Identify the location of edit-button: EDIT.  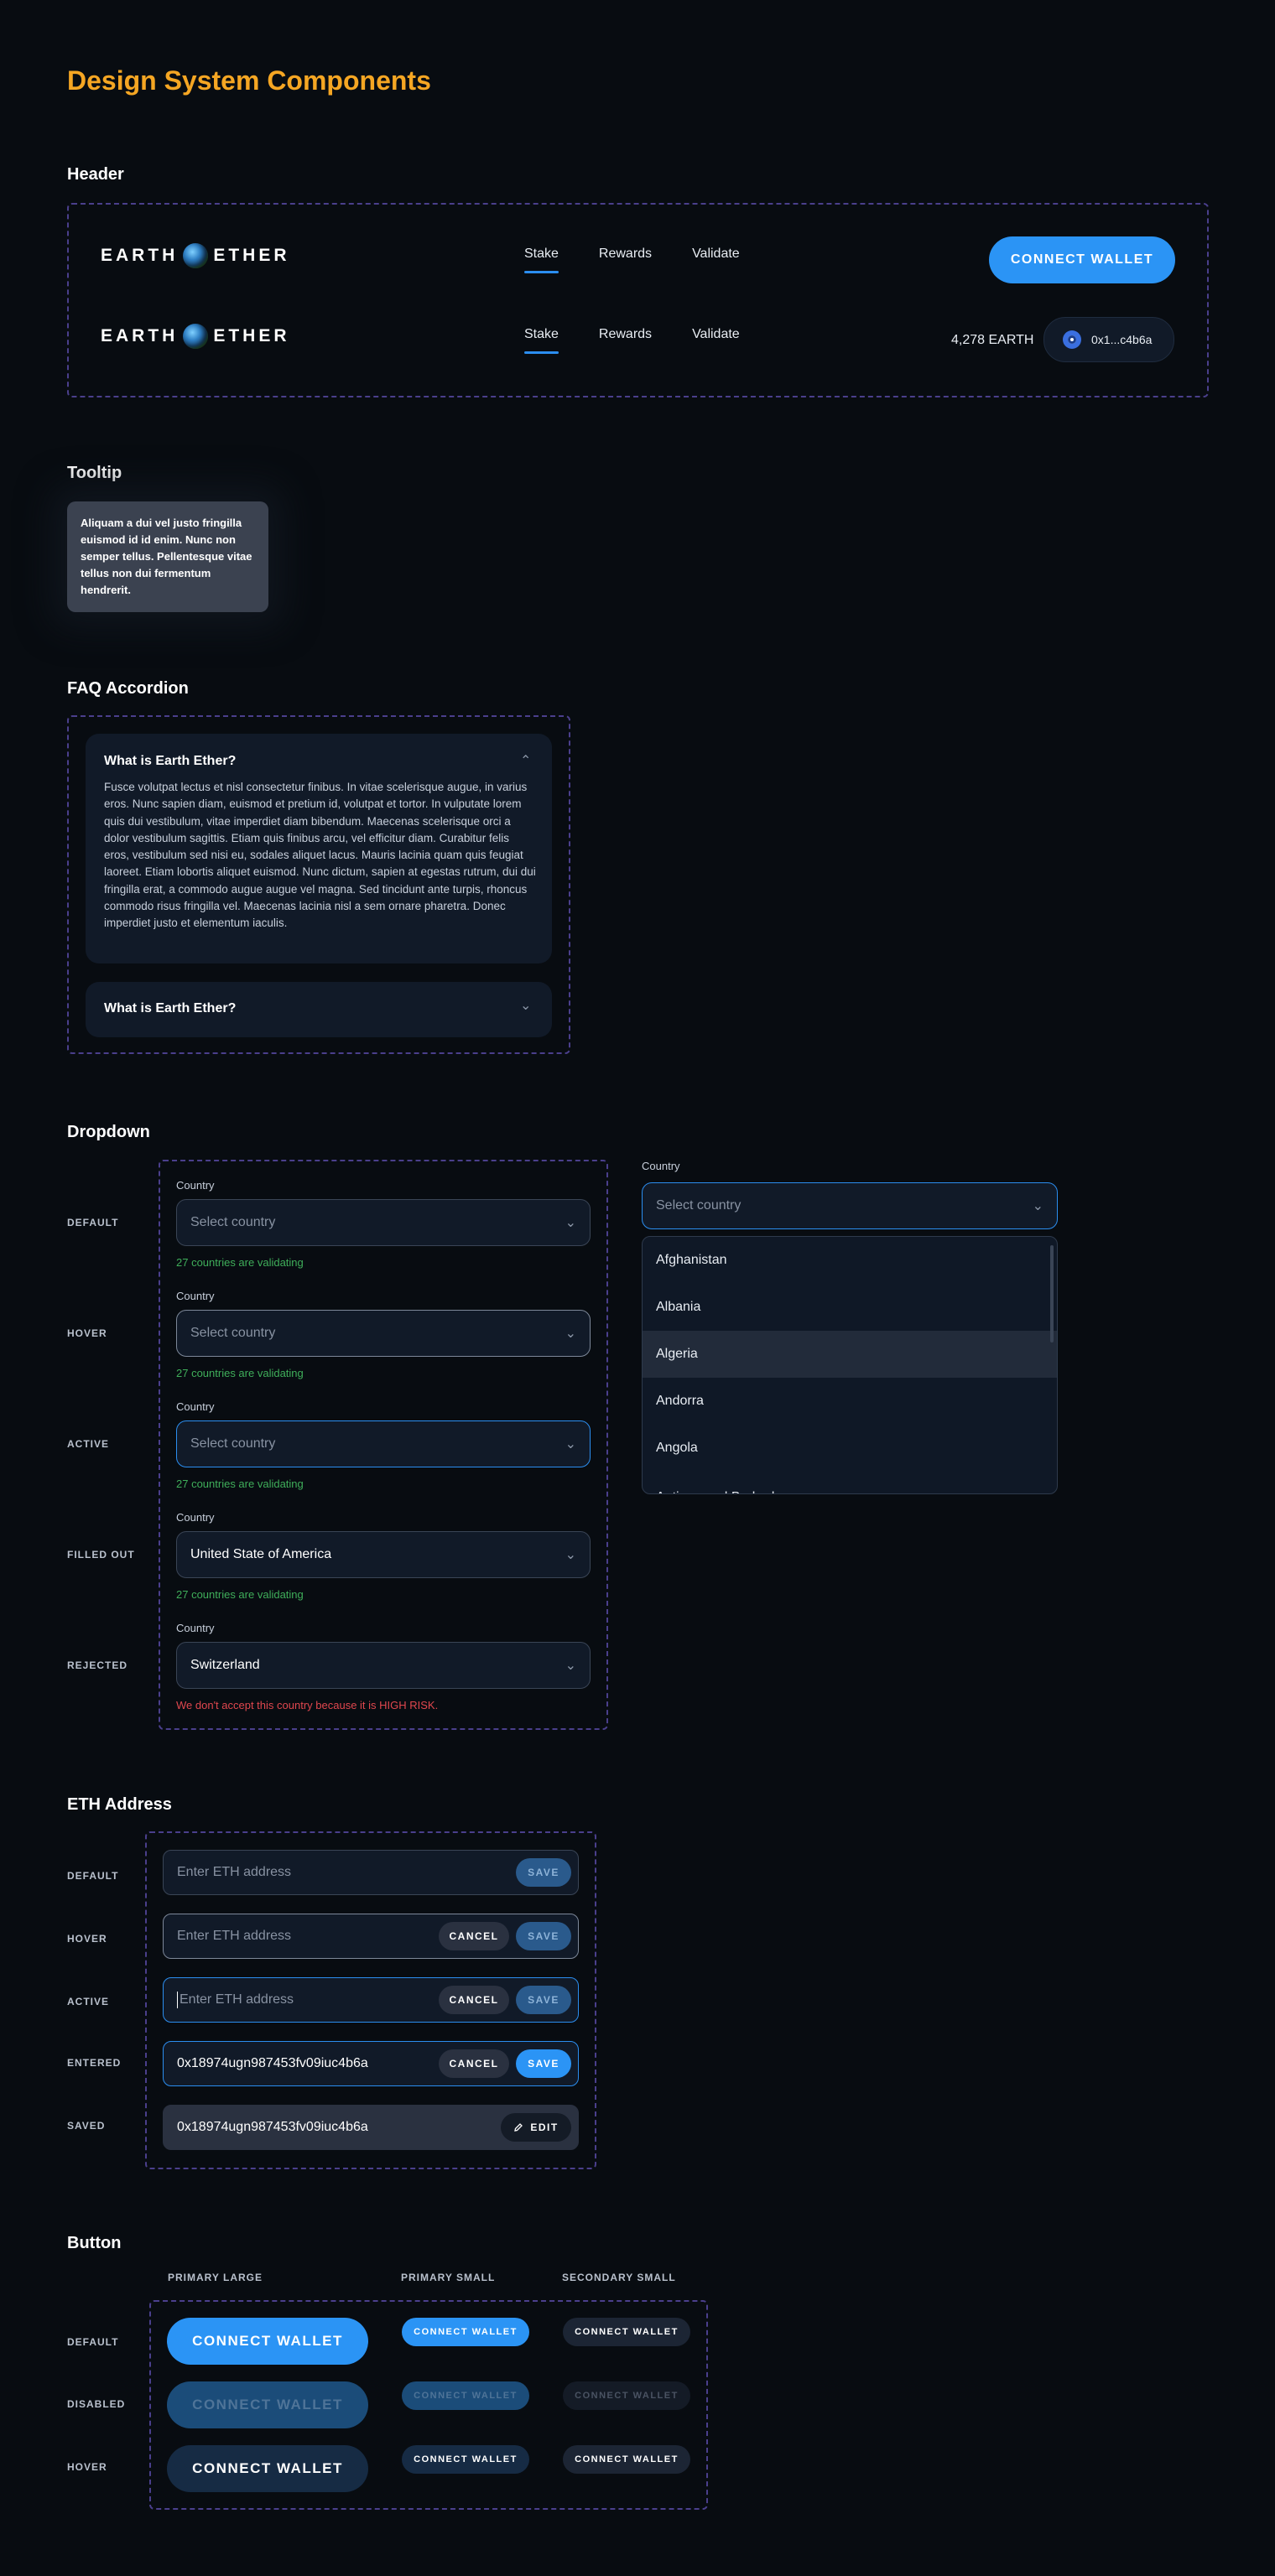
(536, 2127).